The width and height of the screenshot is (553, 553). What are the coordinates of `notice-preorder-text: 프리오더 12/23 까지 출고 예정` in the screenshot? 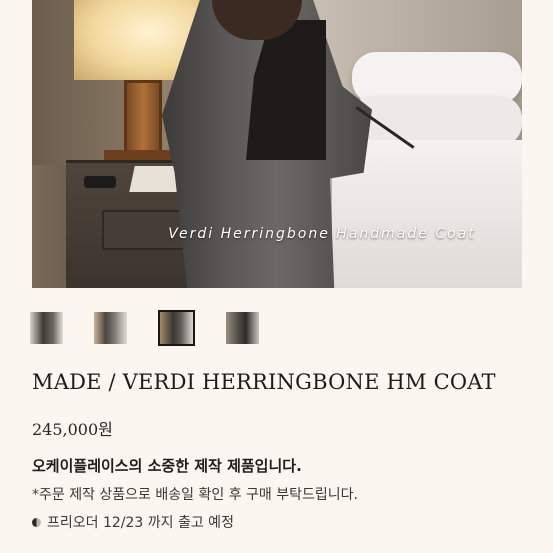 It's located at (140, 523).